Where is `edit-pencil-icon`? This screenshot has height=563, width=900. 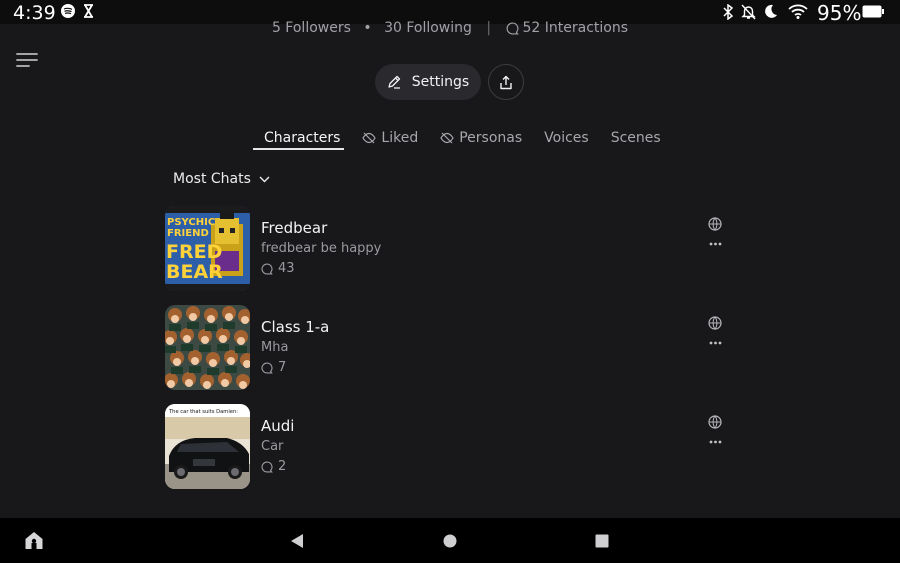 edit-pencil-icon is located at coordinates (394, 82).